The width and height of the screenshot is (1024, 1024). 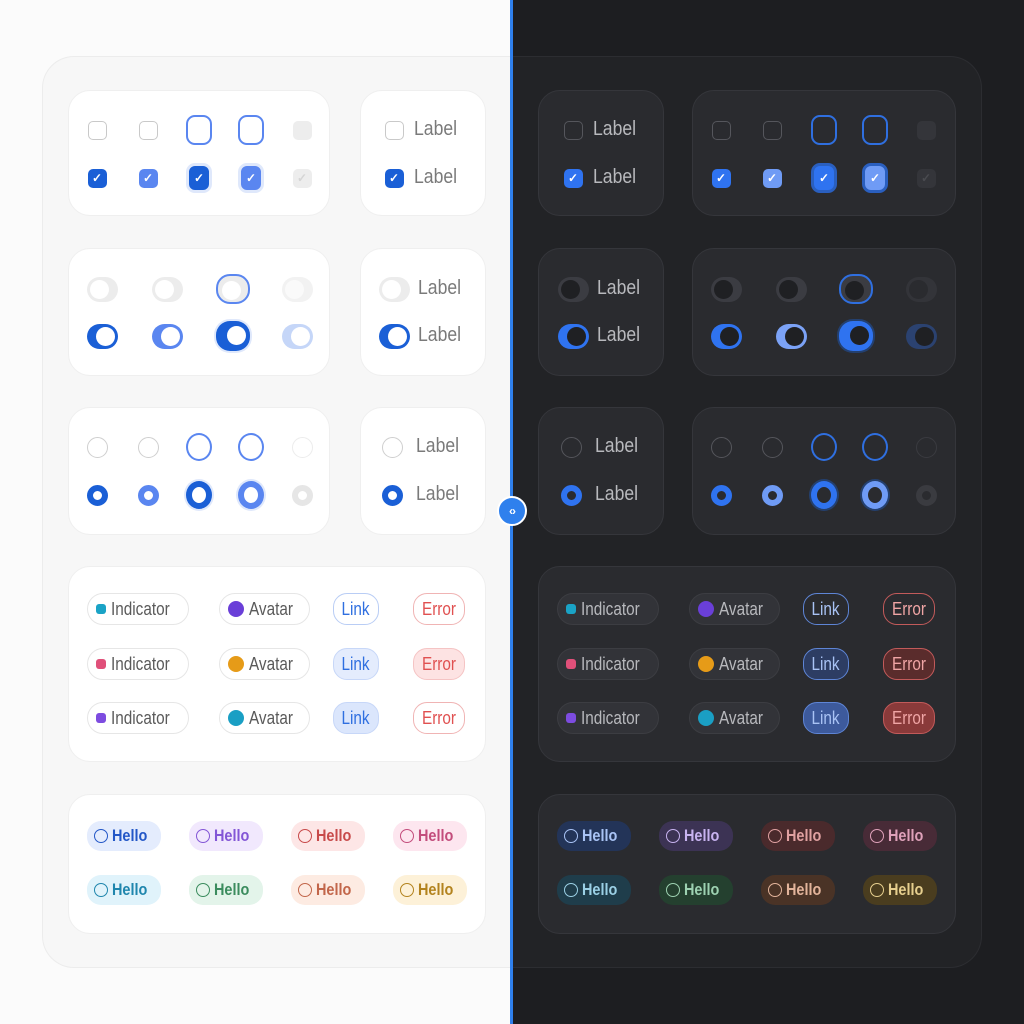 I want to click on tag-text: Hello, so click(x=804, y=889).